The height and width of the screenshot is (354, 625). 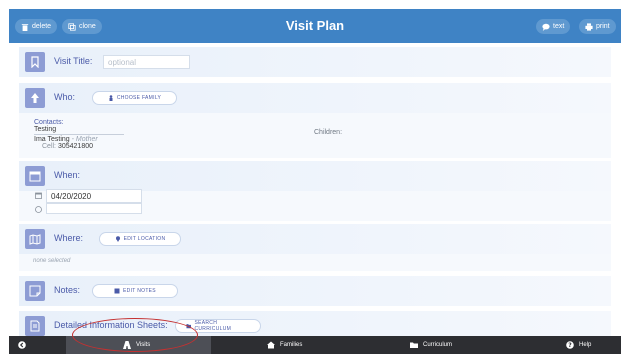 I want to click on visit-title-input: optional, so click(x=146, y=62).